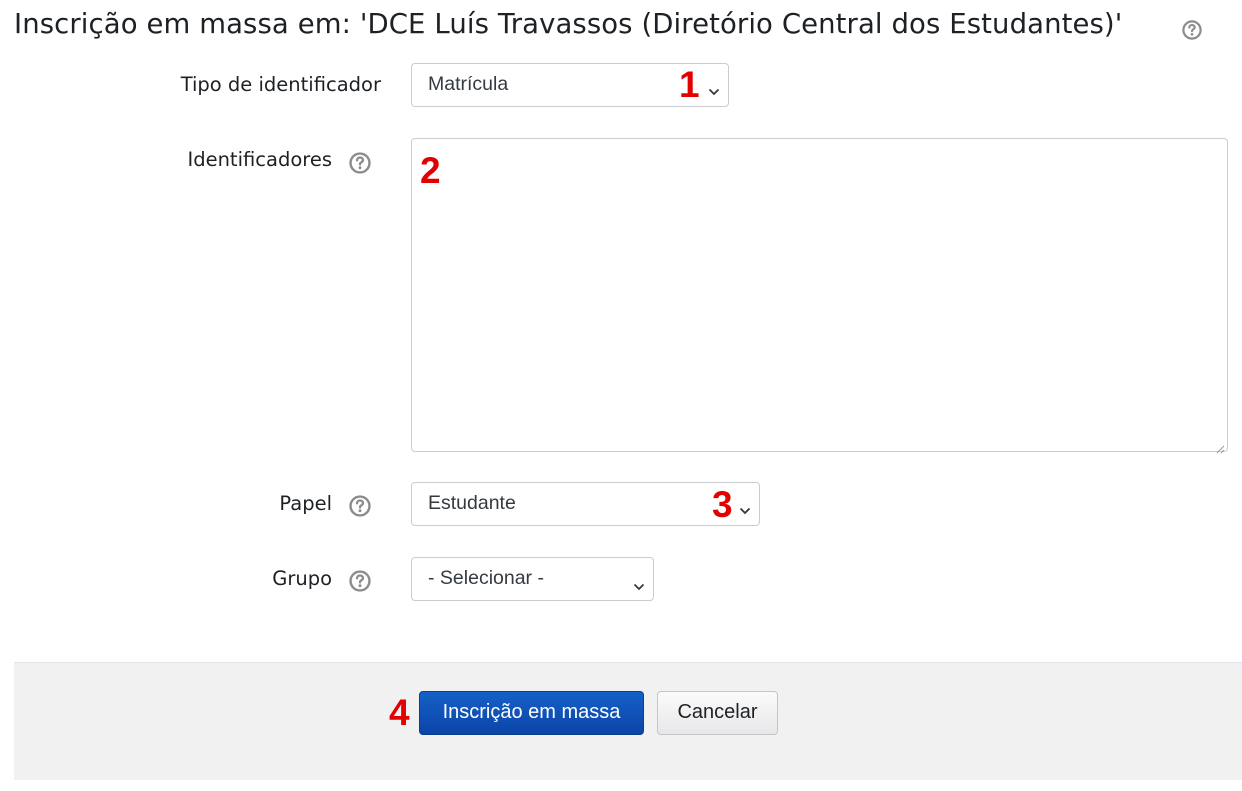  What do you see at coordinates (722, 504) in the screenshot?
I see `annotation-marker-3: 3` at bounding box center [722, 504].